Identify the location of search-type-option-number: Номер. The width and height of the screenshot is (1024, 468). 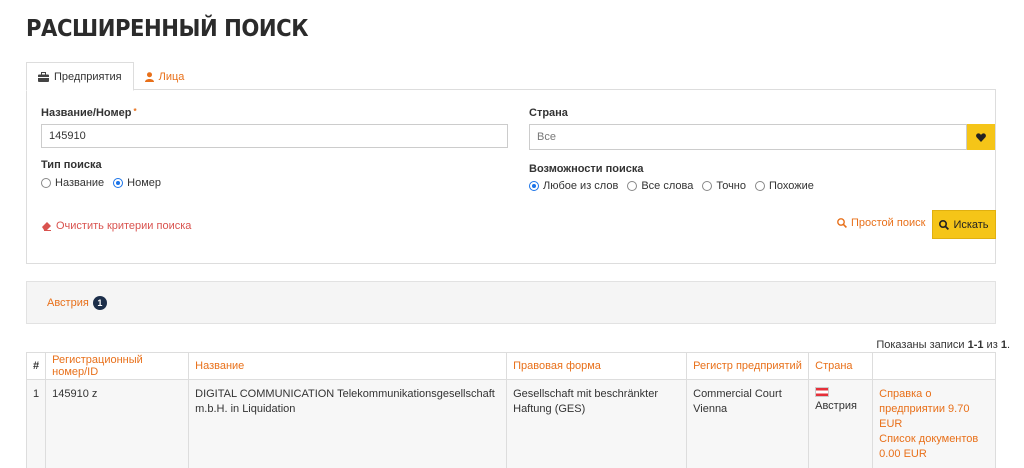
(137, 183).